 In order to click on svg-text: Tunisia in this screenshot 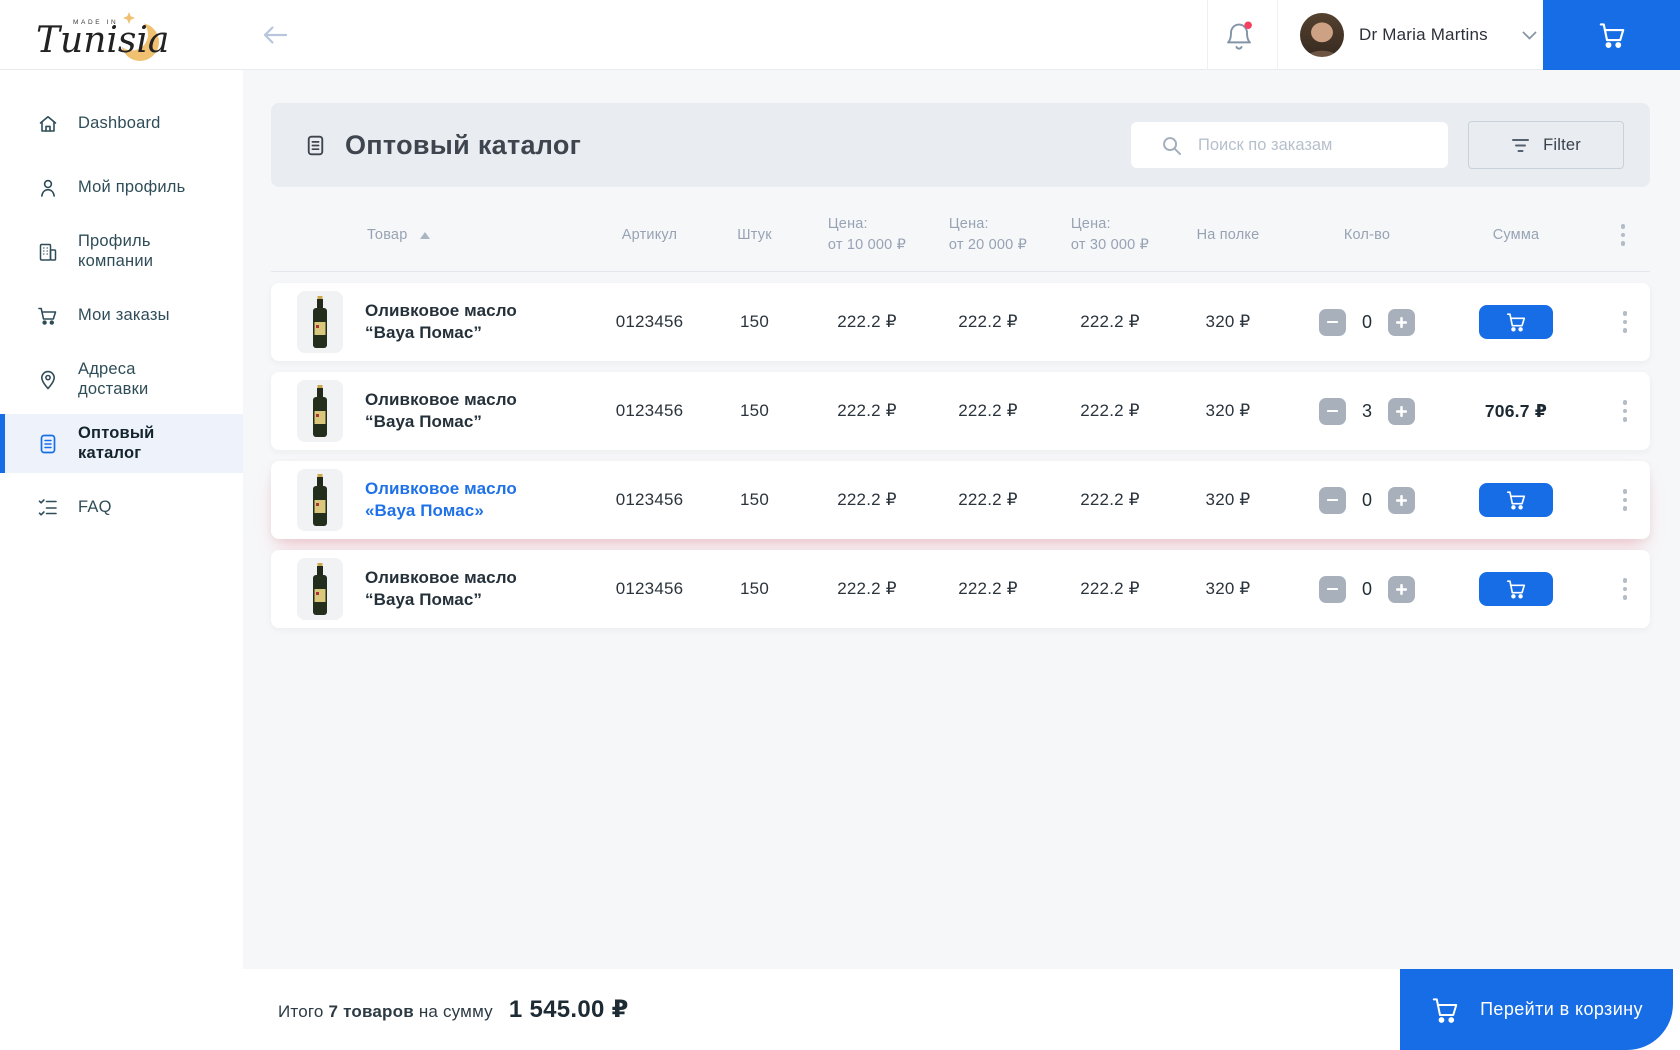, I will do `click(102, 40)`.